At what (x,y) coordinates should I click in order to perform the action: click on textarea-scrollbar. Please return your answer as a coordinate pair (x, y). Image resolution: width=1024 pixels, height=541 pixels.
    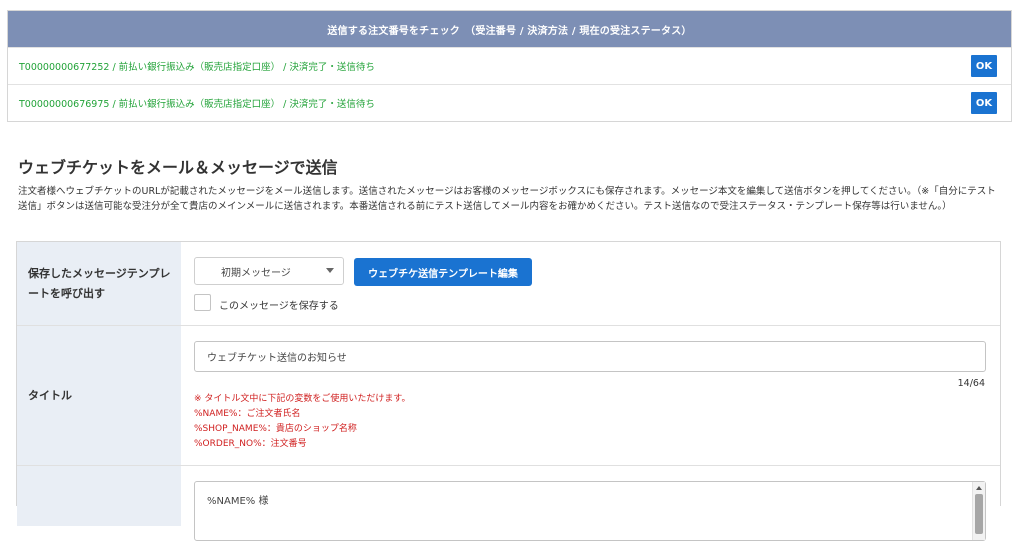
    Looking at the image, I should click on (978, 511).